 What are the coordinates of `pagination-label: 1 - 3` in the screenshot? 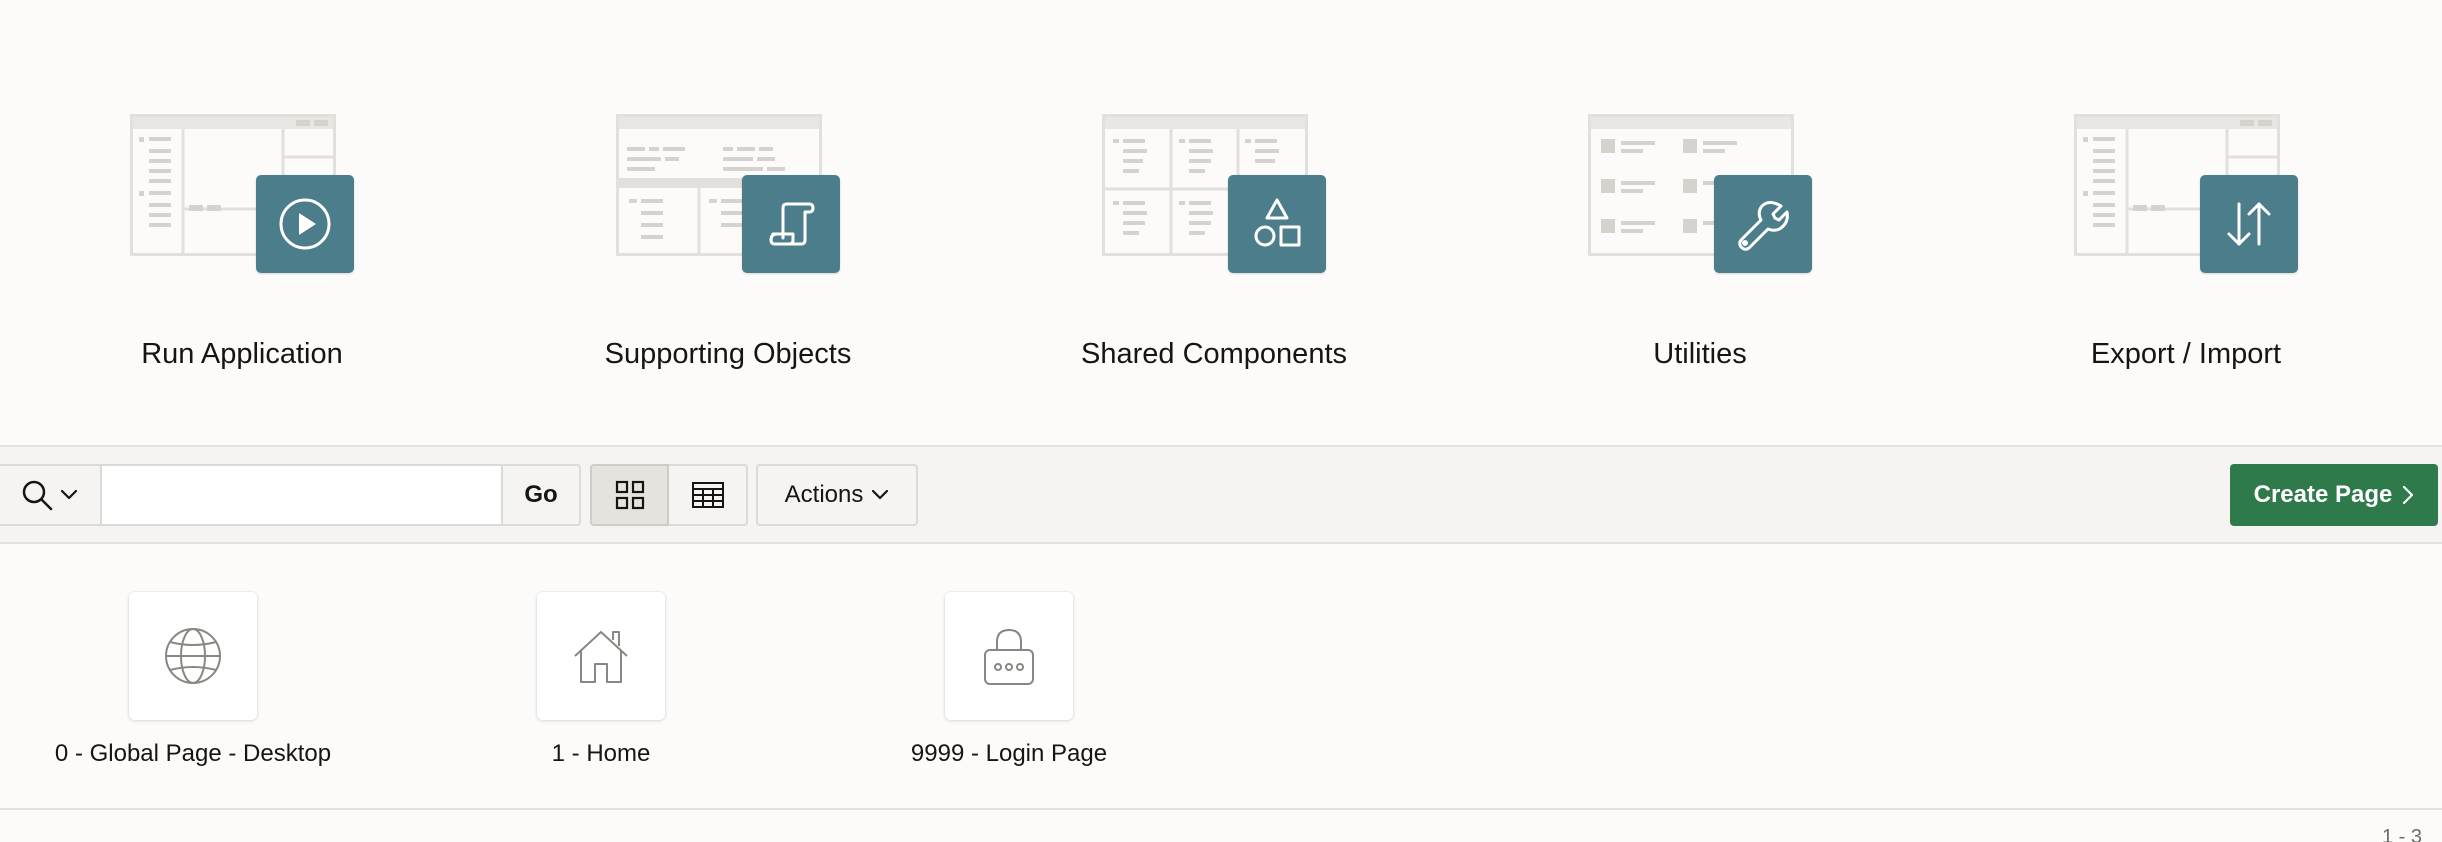 It's located at (2401, 834).